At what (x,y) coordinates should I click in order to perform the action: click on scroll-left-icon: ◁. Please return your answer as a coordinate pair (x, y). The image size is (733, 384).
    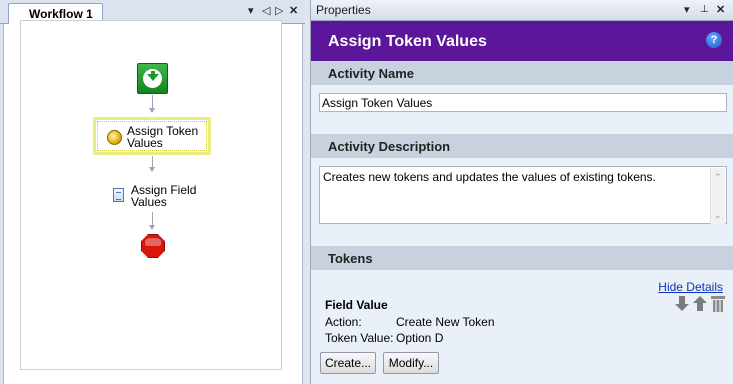
    Looking at the image, I should click on (266, 11).